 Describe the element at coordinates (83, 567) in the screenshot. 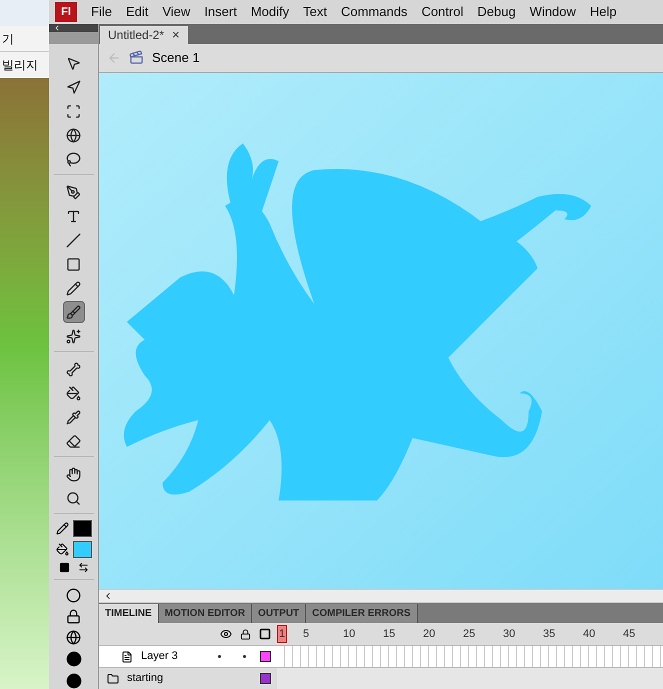

I see `swap-colors-icon` at that location.